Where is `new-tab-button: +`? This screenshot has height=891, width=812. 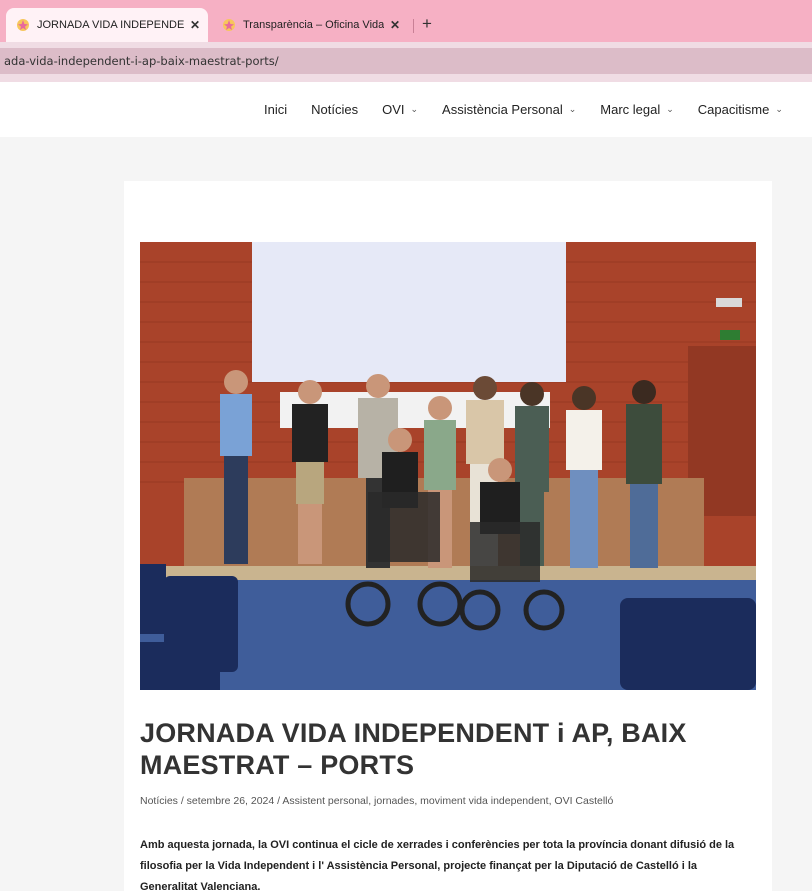 new-tab-button: + is located at coordinates (427, 24).